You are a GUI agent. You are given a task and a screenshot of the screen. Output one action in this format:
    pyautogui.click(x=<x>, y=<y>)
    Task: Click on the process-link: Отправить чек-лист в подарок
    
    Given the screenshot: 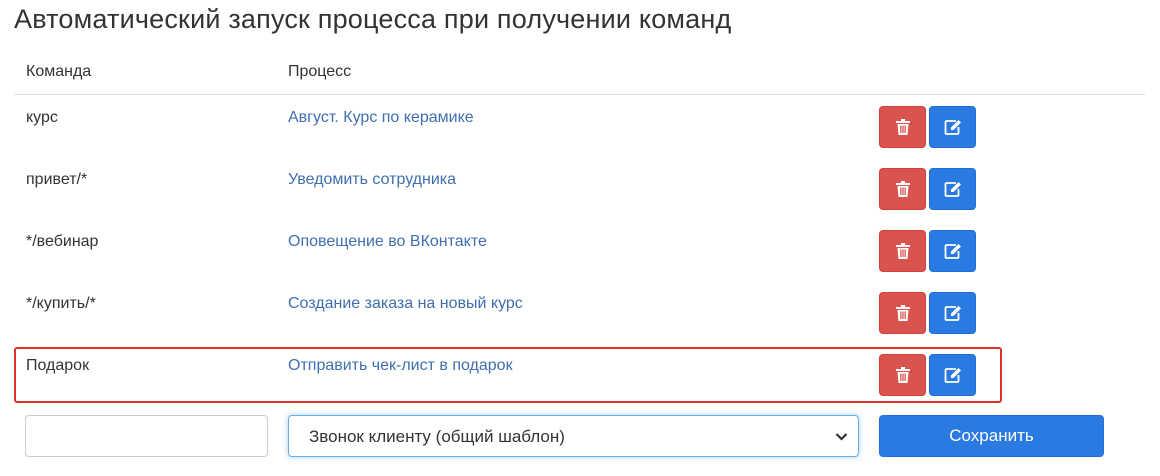 What is the action you would take?
    pyautogui.click(x=400, y=366)
    